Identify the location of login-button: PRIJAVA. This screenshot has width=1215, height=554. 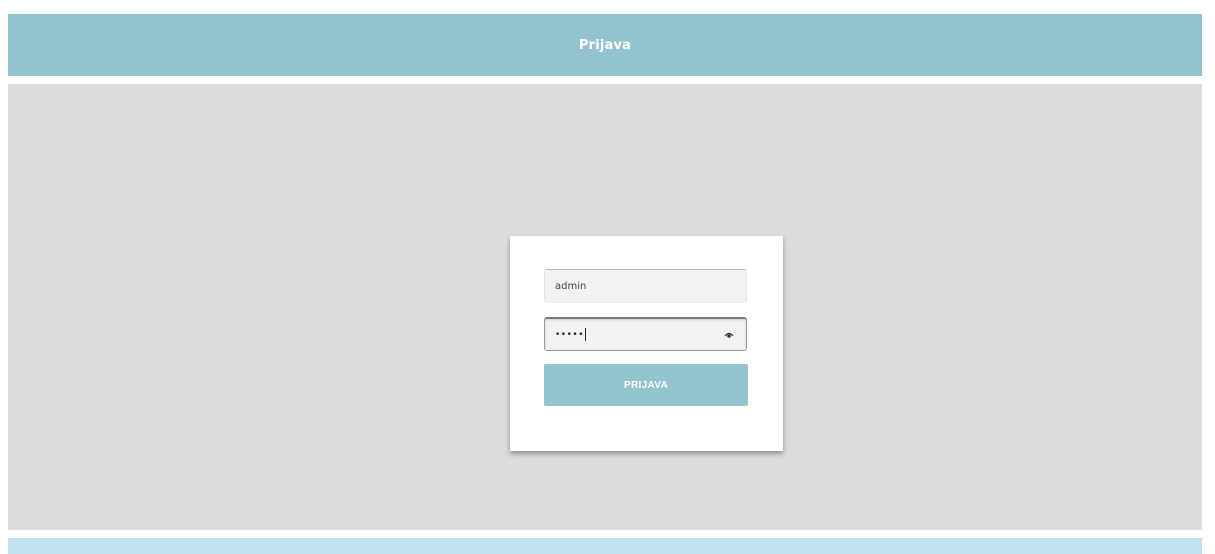
(646, 385).